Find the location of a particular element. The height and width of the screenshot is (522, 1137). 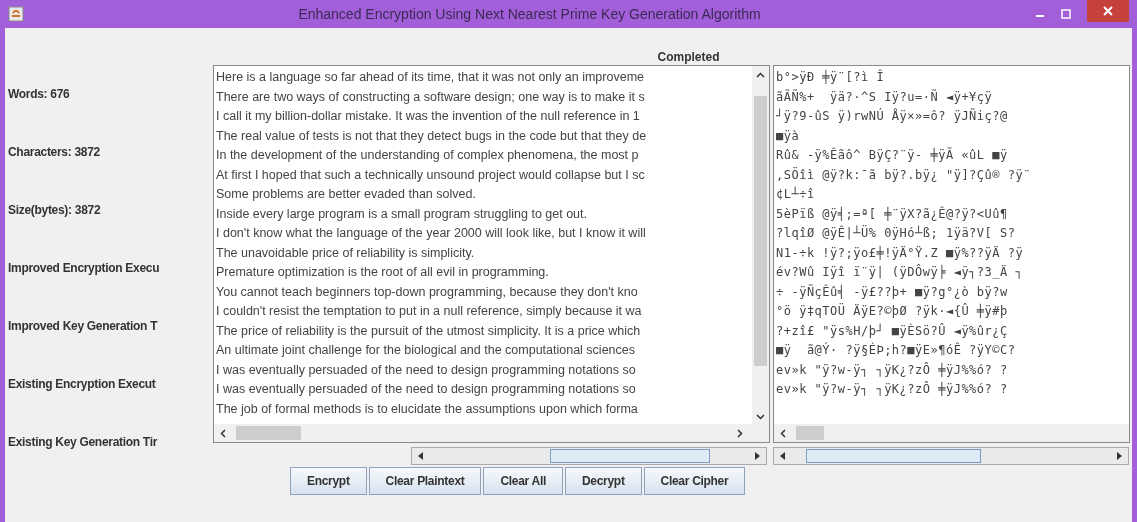

cipher-line: Rû& -ÿ%Êãô^ BÿÇ?¨ÿ- ╪ÿÃ «ûL ■ÿ is located at coordinates (892, 155).